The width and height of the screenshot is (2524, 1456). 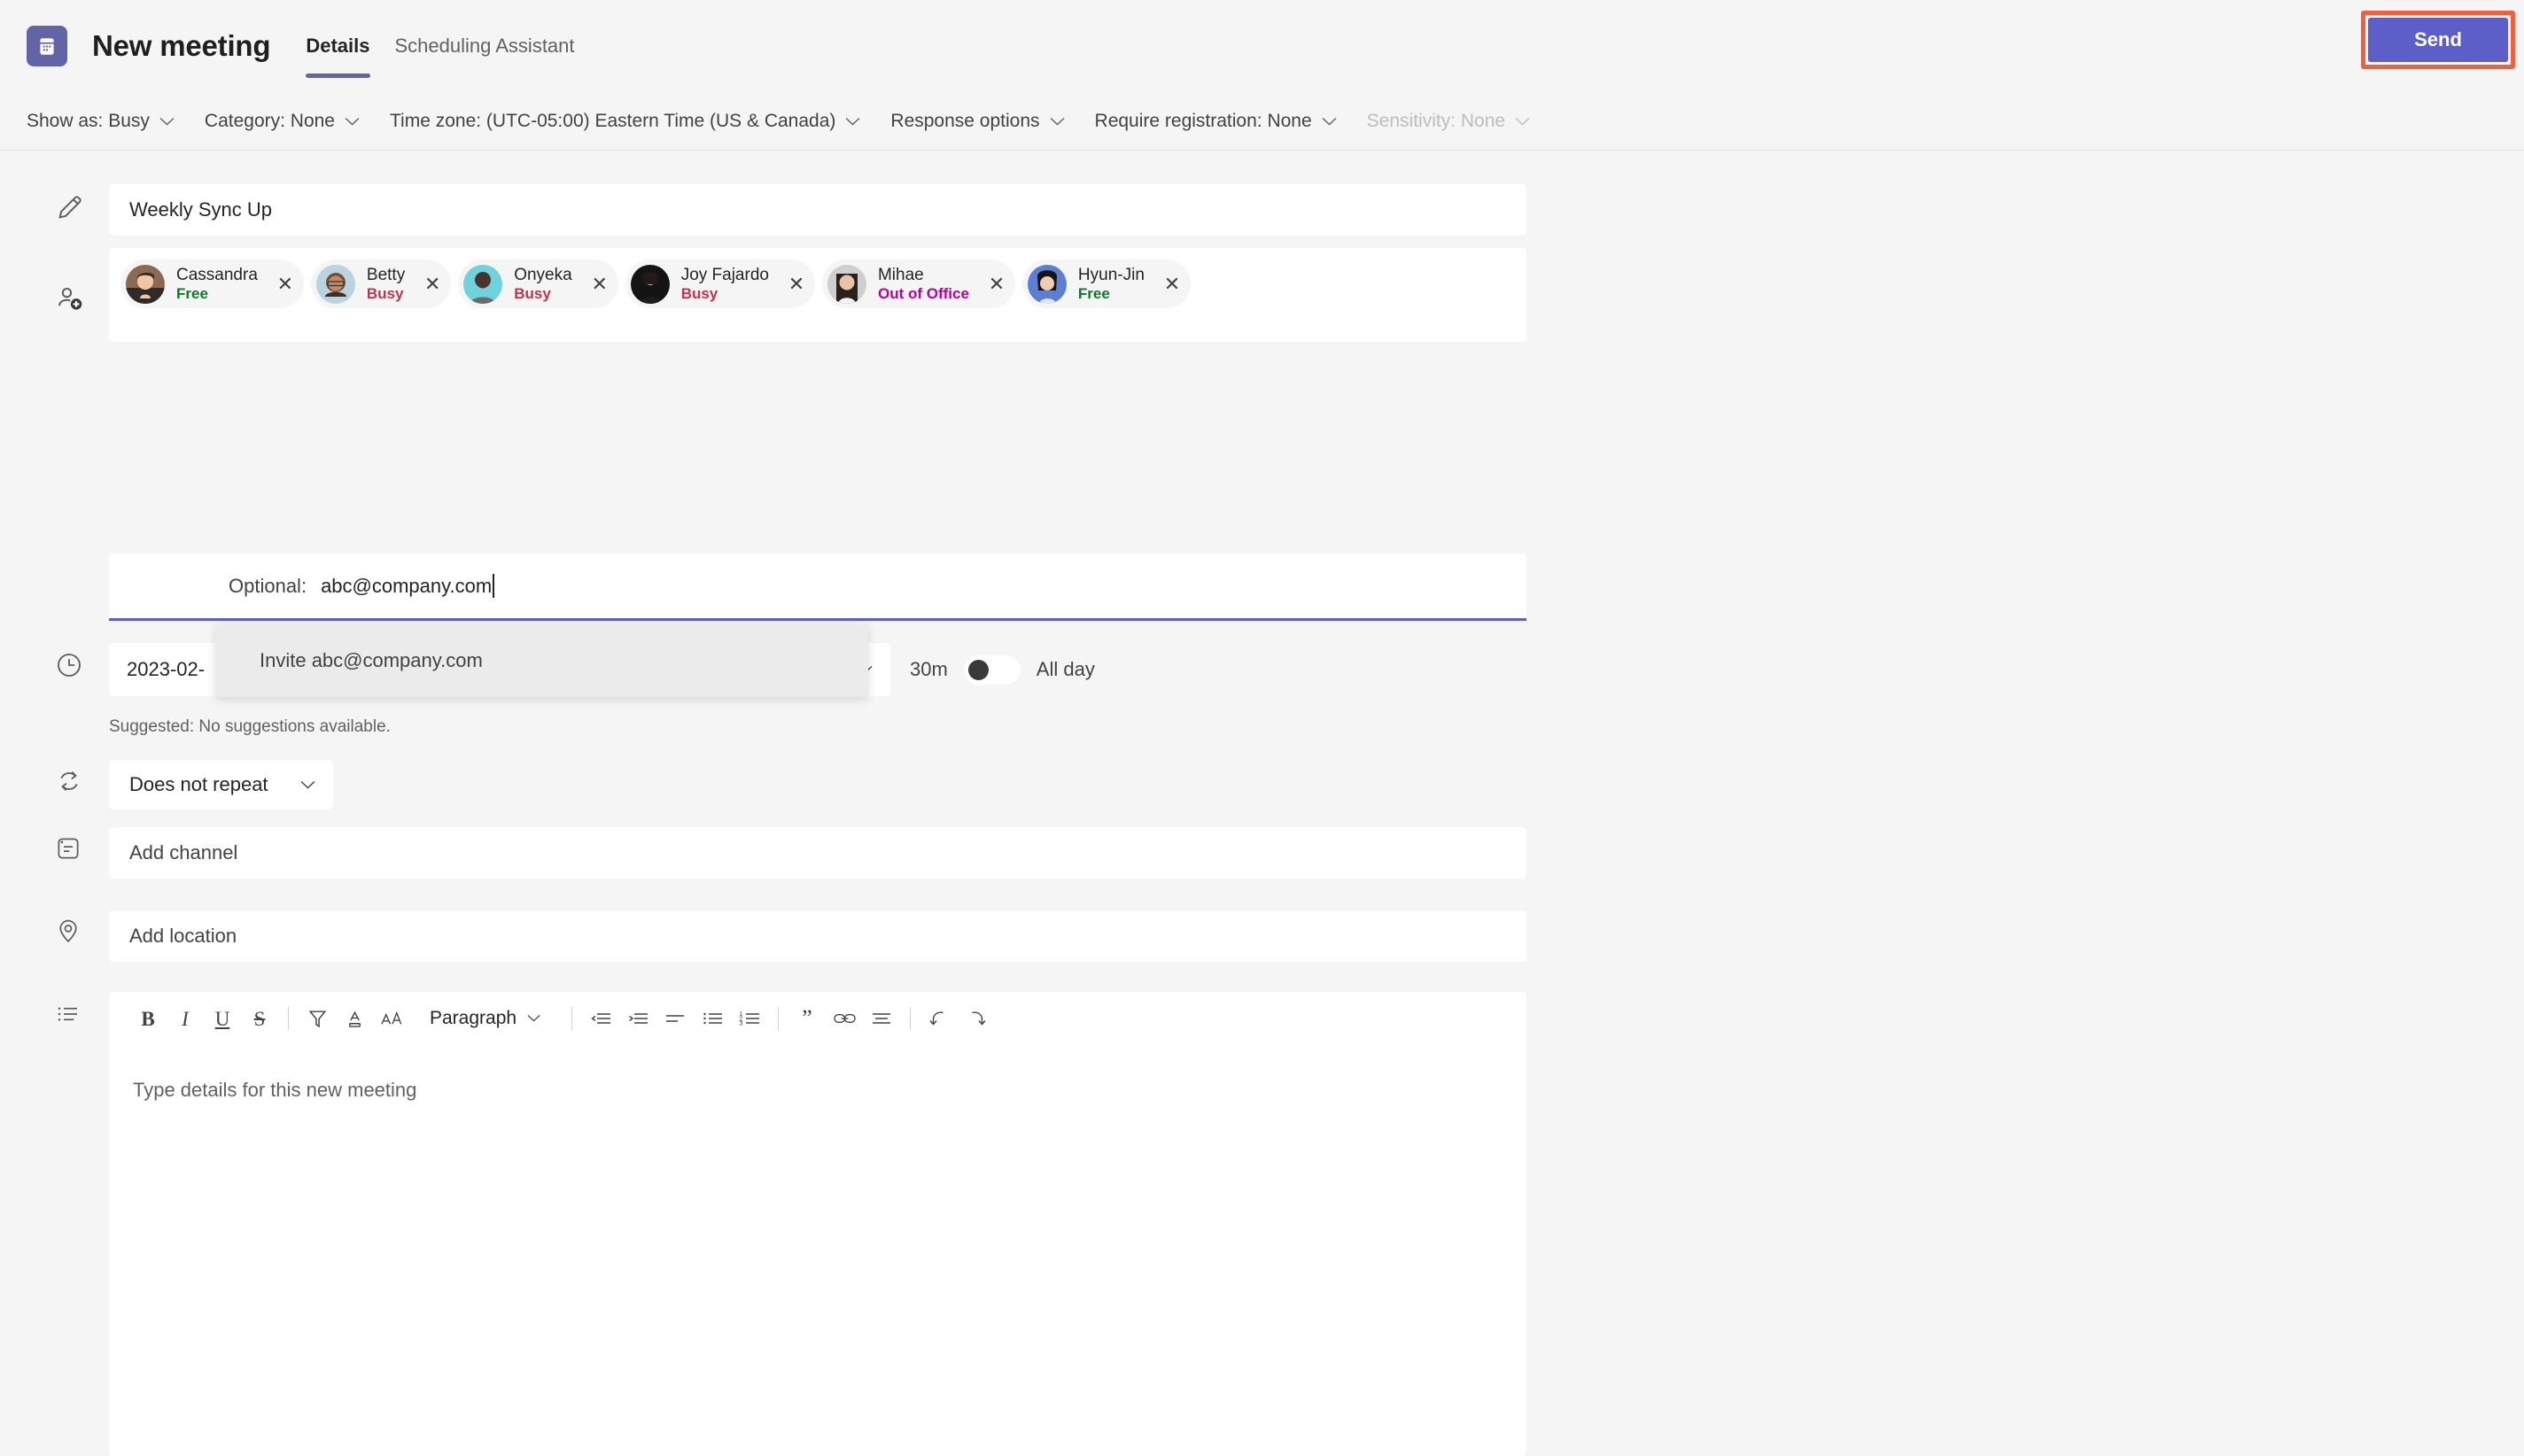 What do you see at coordinates (844, 1019) in the screenshot?
I see `link-icon` at bounding box center [844, 1019].